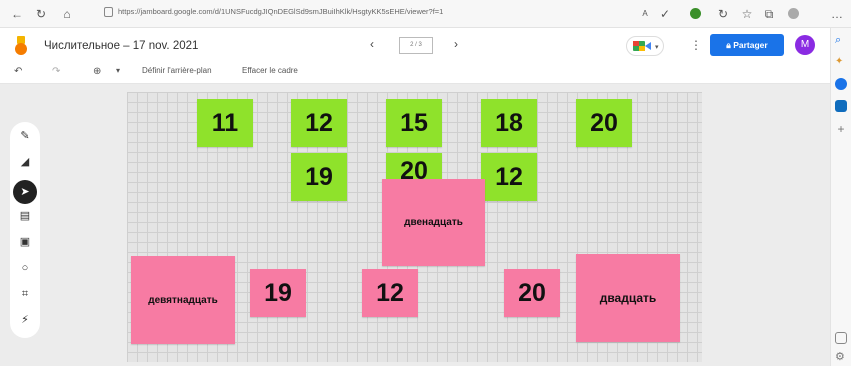 The height and width of the screenshot is (366, 851). Describe the element at coordinates (695, 13) in the screenshot. I see `extension-icon` at that location.